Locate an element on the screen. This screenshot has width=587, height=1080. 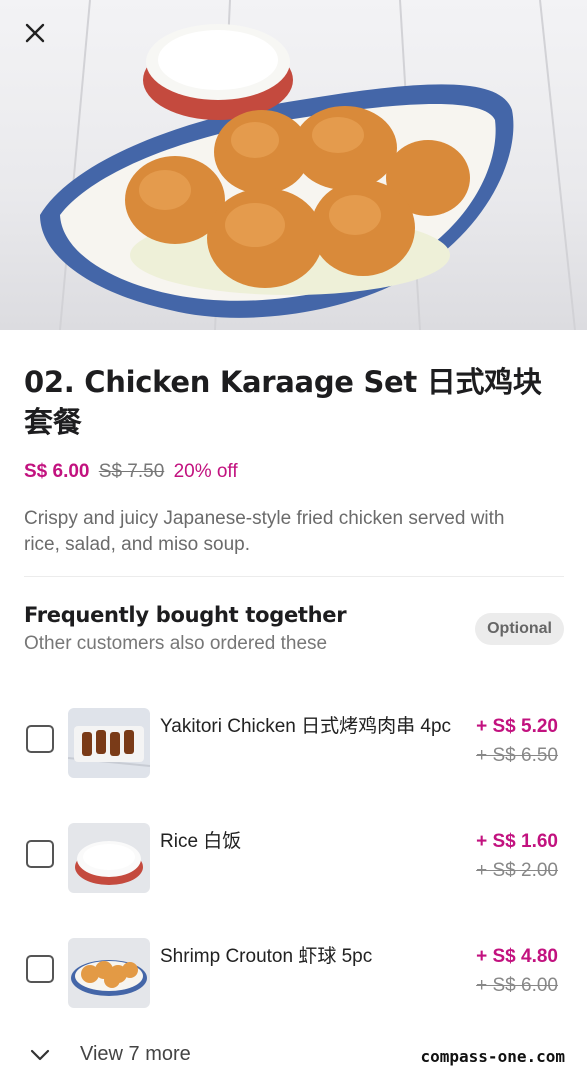
fbt-item-price: + S$ 5.20 + S$ 6.50 is located at coordinates (517, 741).